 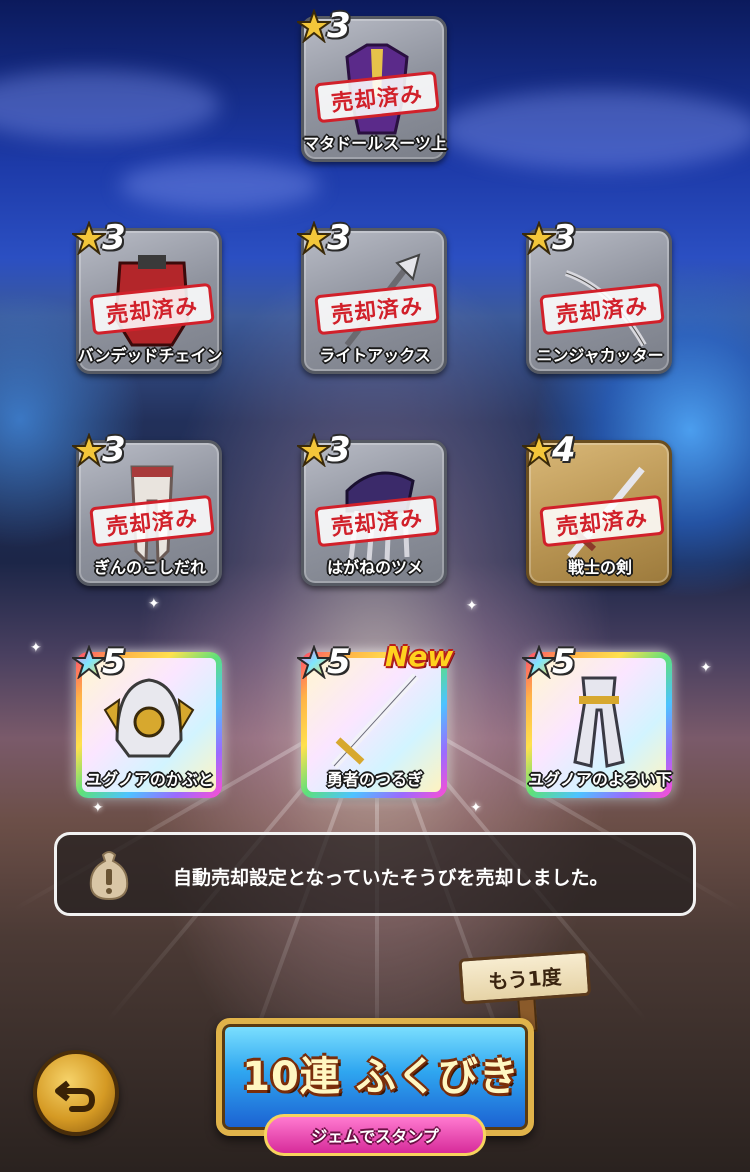 What do you see at coordinates (149, 567) in the screenshot?
I see `item-name: ぎんのこしだれ` at bounding box center [149, 567].